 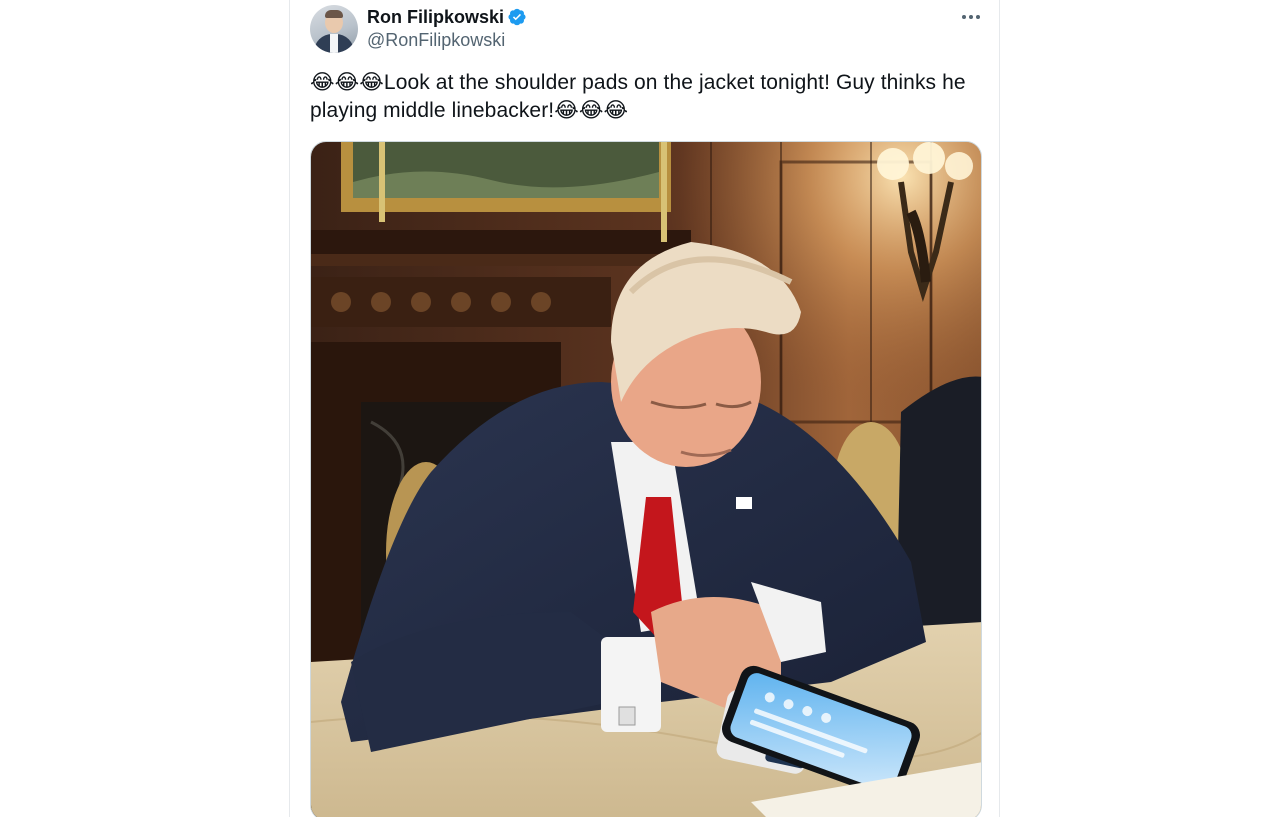 What do you see at coordinates (435, 17) in the screenshot?
I see `display-name: Ron Filipkowski` at bounding box center [435, 17].